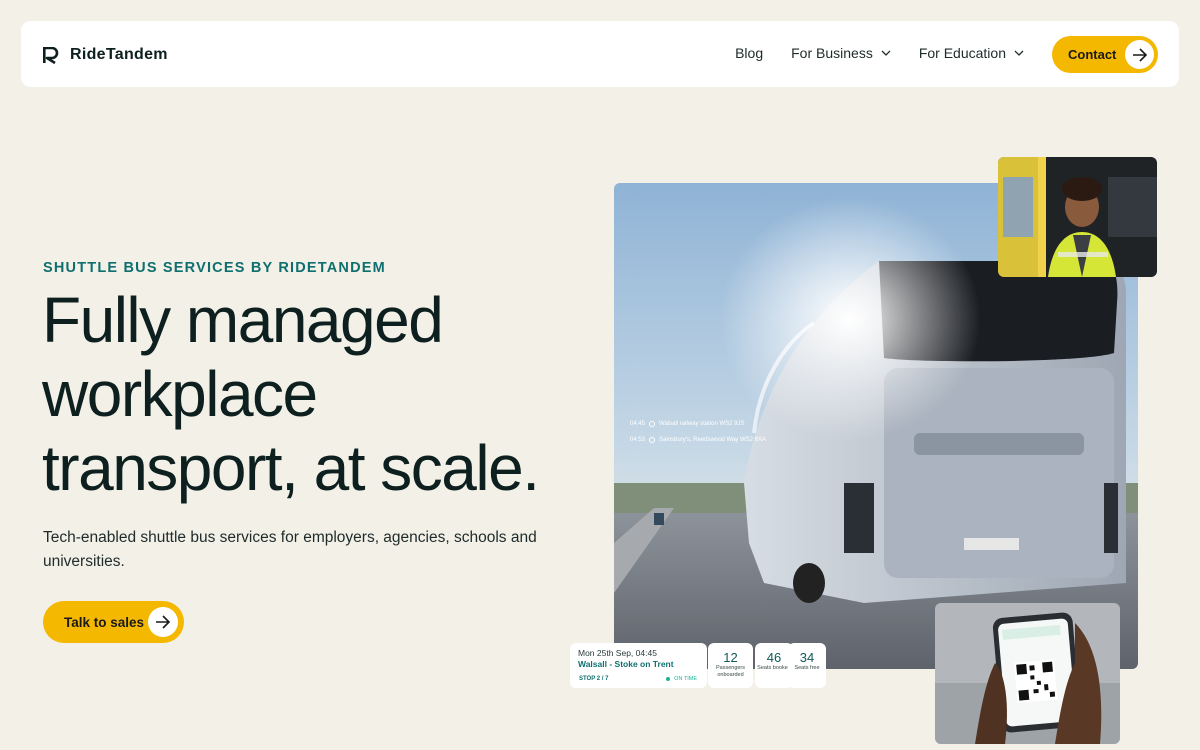 The image size is (1200, 750). I want to click on trip-status-badge: ON TIME, so click(681, 679).